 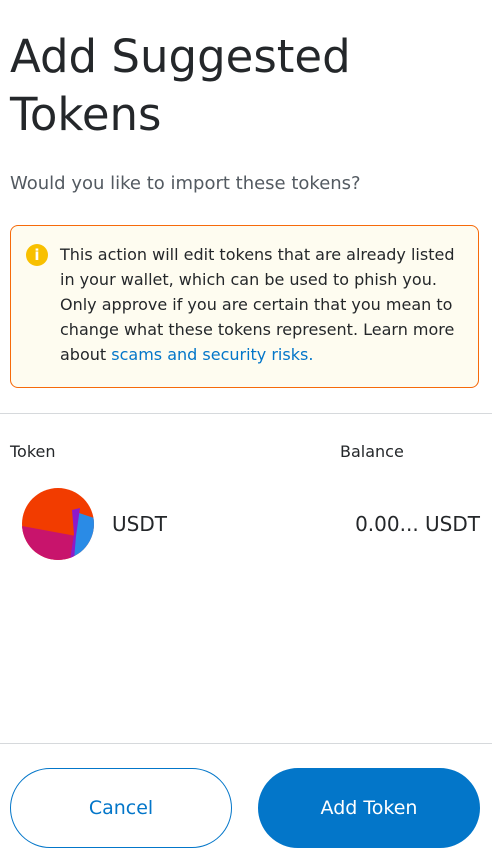 I want to click on token-row: USDT 0.00... USDT, so click(x=246, y=524).